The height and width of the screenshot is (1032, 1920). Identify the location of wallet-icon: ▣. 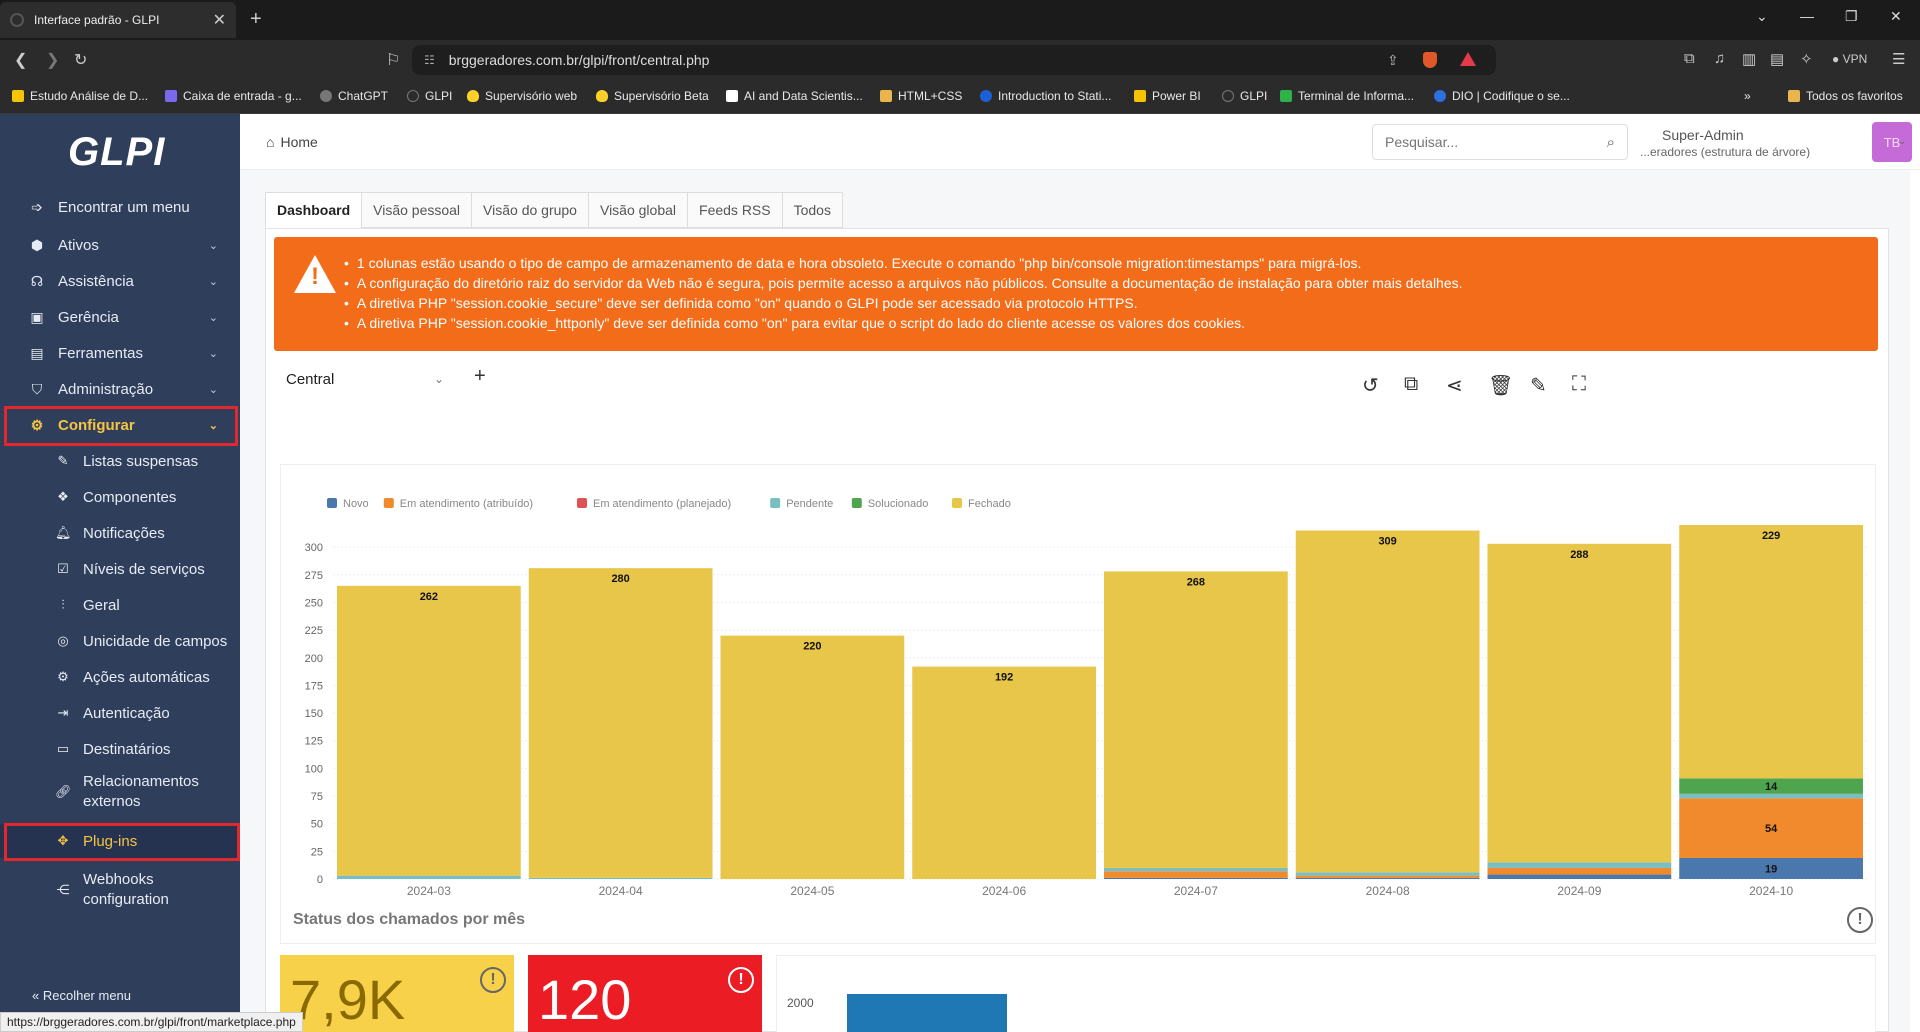
(37, 316).